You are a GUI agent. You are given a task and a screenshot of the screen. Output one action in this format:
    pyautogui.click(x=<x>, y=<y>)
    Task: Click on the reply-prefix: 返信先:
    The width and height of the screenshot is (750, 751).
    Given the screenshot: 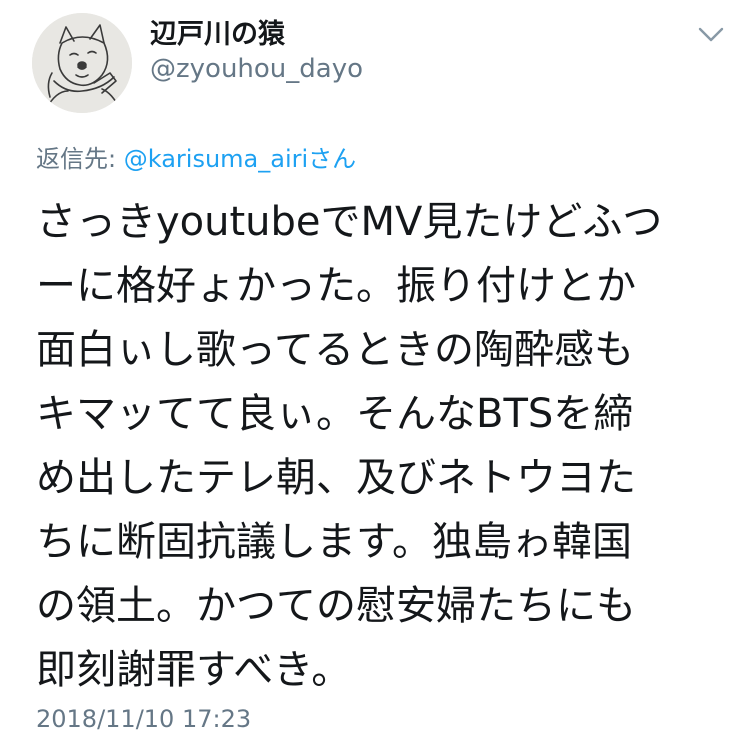 What is the action you would take?
    pyautogui.click(x=80, y=159)
    